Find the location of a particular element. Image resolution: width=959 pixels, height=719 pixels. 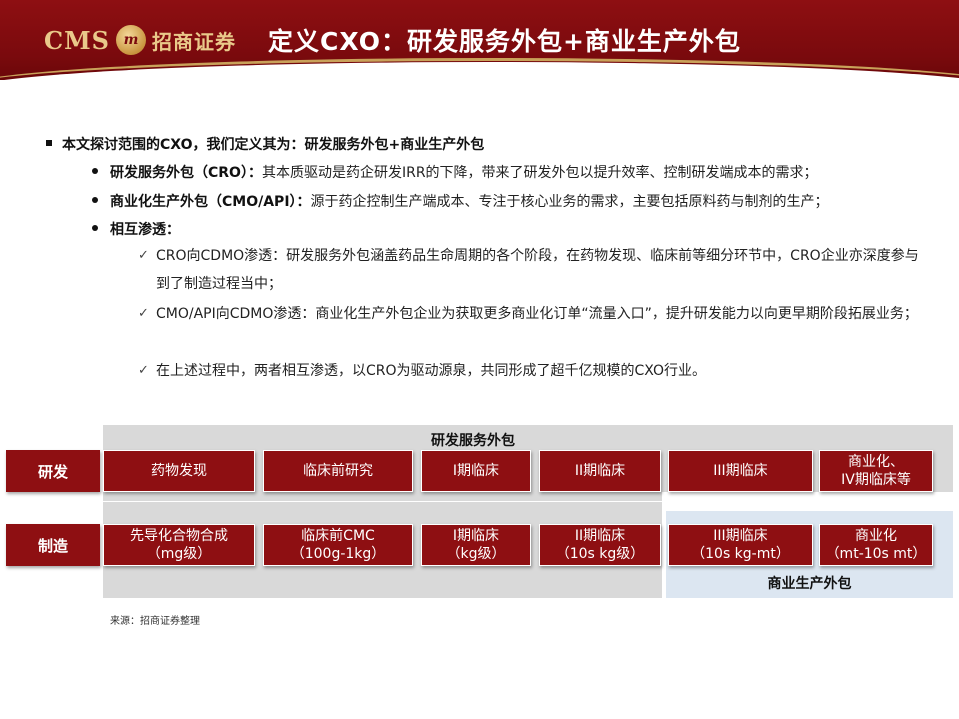

row-head-rd: 研发 is located at coordinates (53, 471).